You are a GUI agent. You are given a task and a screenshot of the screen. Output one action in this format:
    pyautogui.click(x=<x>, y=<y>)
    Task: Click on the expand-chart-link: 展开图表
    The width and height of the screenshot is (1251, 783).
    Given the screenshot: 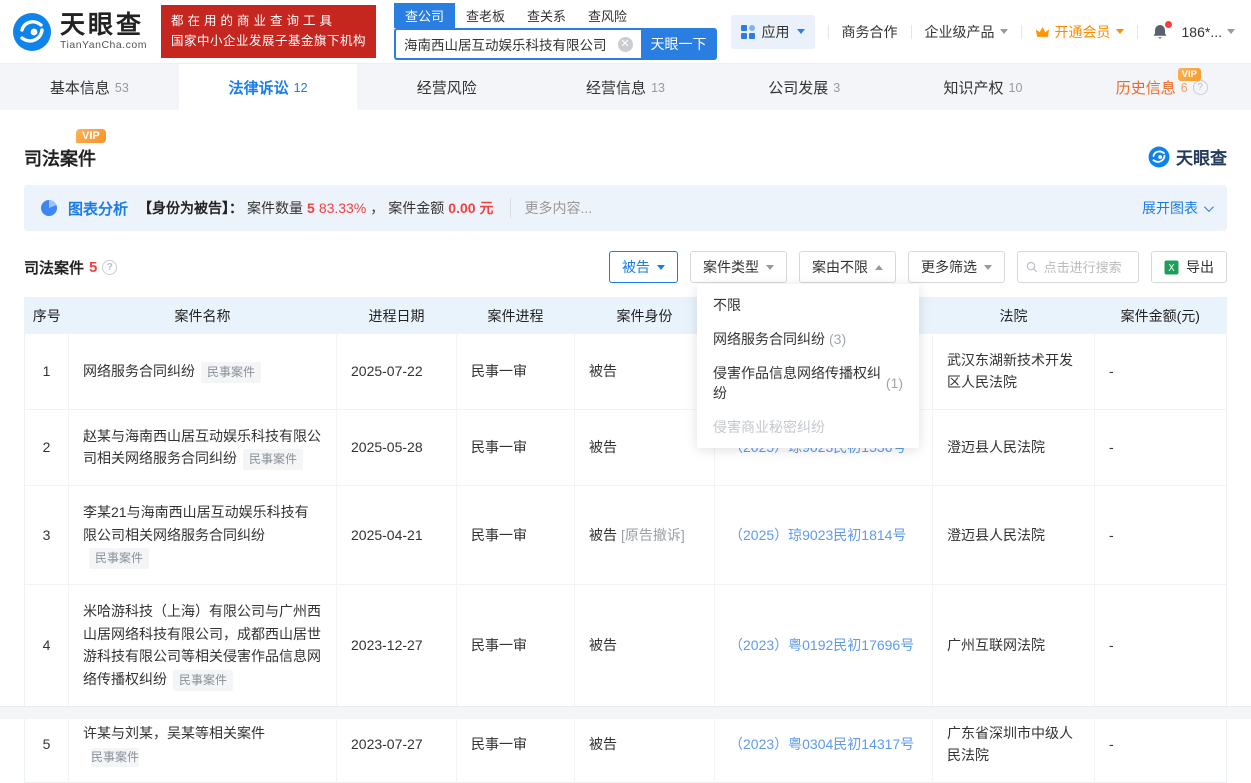 What is the action you would take?
    pyautogui.click(x=1178, y=208)
    